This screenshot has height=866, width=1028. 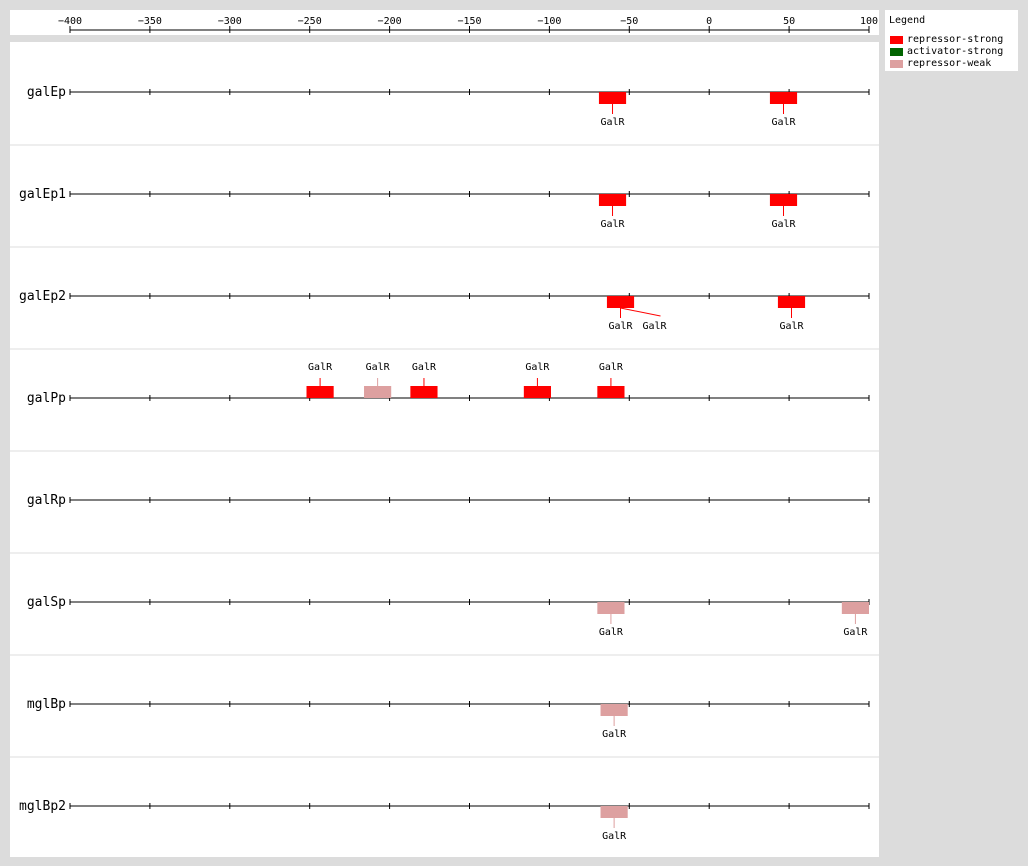 What do you see at coordinates (46, 704) in the screenshot?
I see `track-label: mglBp` at bounding box center [46, 704].